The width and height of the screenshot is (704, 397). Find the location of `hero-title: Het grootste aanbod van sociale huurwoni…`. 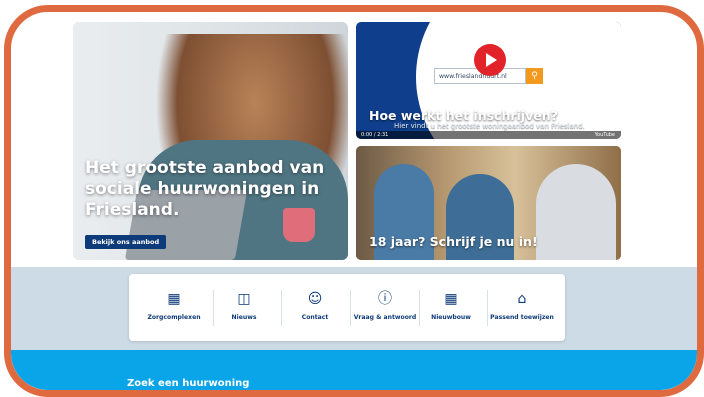

hero-title: Het grootste aanbod van sociale huurwoni… is located at coordinates (205, 189).